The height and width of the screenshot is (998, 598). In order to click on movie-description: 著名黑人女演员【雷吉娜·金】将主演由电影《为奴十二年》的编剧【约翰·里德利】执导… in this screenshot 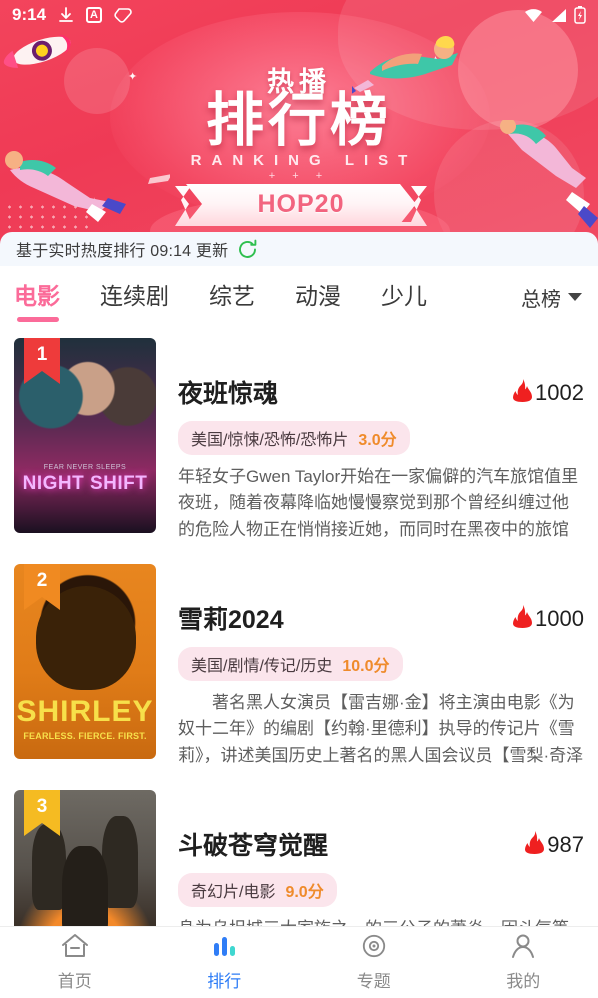, I will do `click(381, 729)`.